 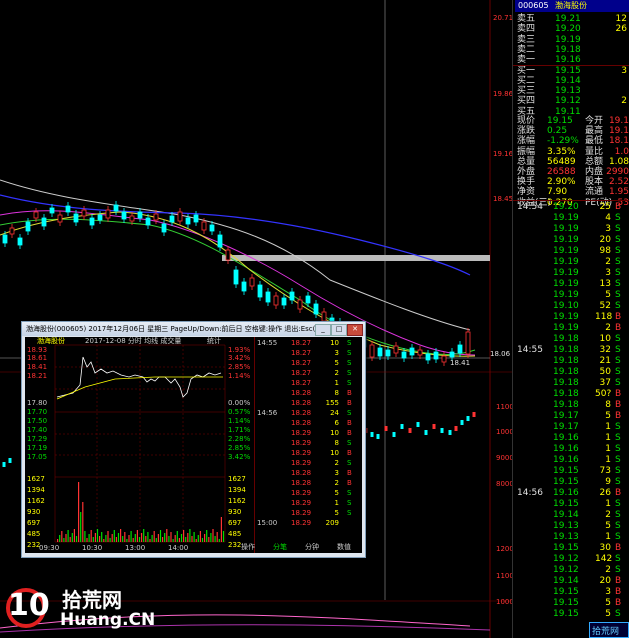 I want to click on quote-stat-value: 19.15, so click(x=560, y=121).